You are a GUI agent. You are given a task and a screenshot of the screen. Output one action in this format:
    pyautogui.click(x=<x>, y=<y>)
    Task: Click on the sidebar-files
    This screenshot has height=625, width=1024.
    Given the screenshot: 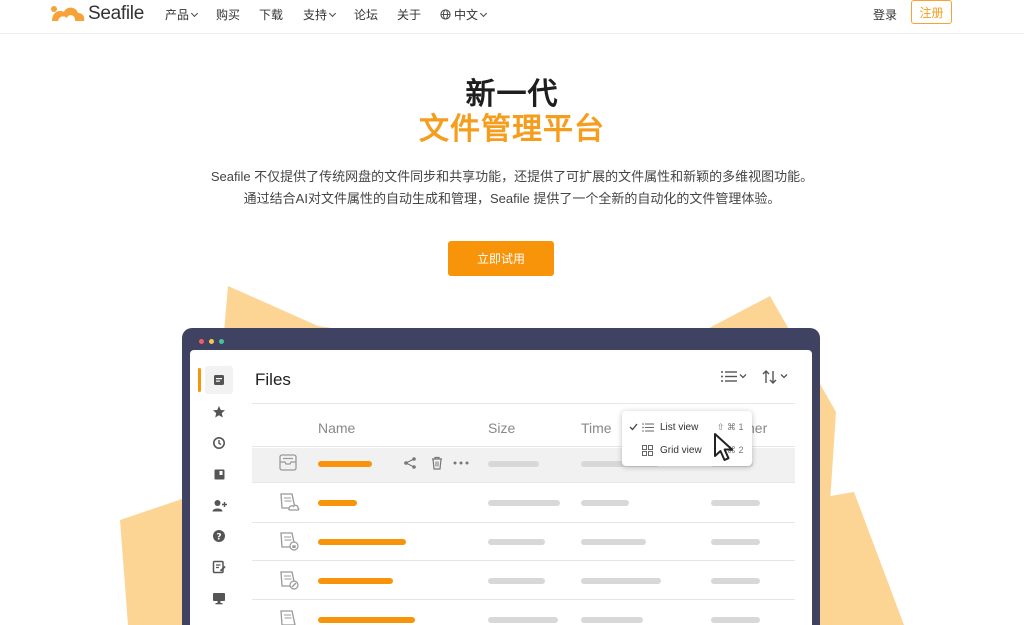 What is the action you would take?
    pyautogui.click(x=219, y=380)
    